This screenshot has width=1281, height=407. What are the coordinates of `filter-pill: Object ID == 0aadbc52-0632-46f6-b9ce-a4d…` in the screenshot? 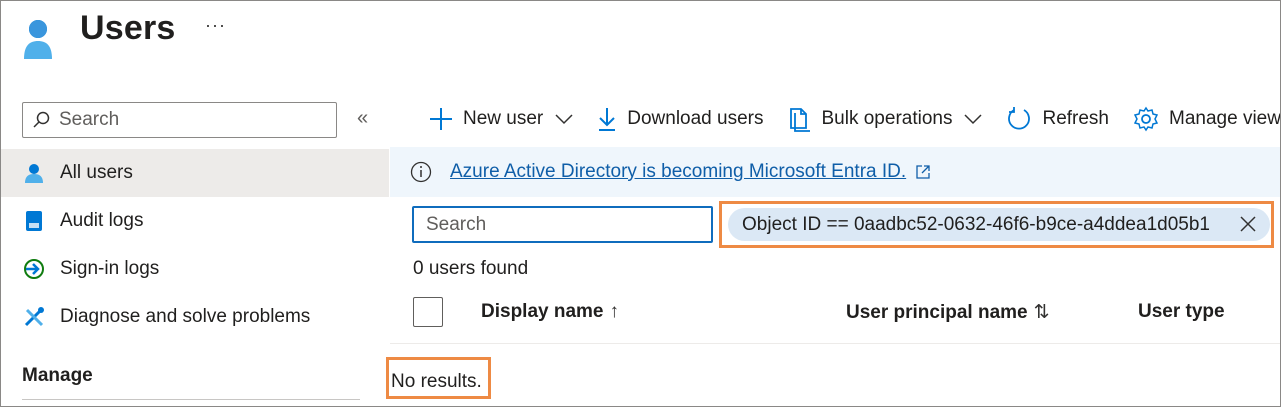 It's located at (999, 224).